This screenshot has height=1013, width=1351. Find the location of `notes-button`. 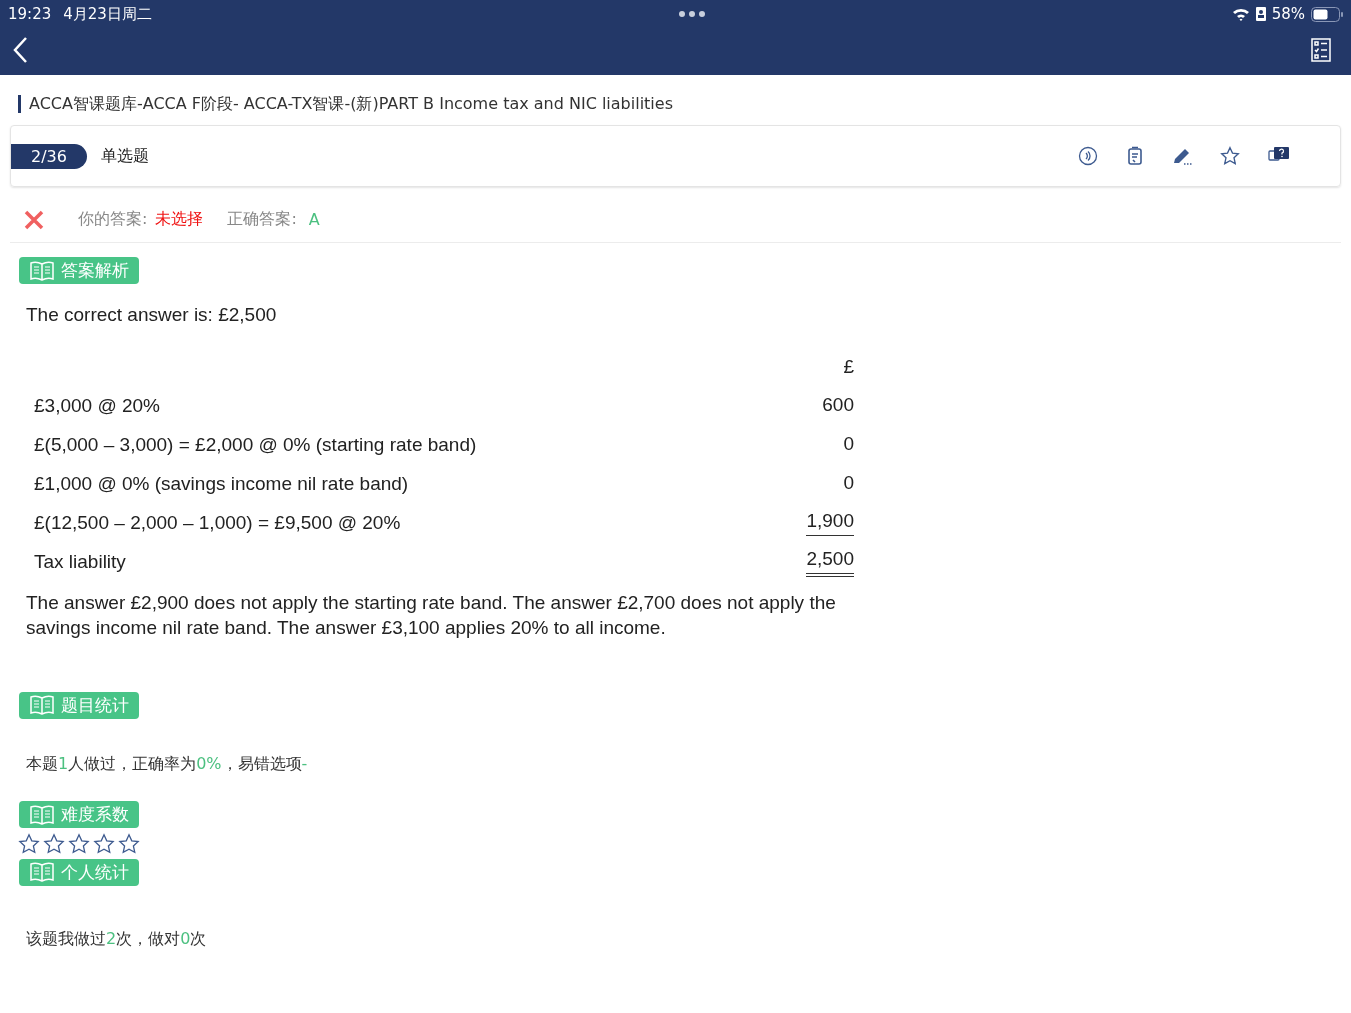

notes-button is located at coordinates (1135, 156).